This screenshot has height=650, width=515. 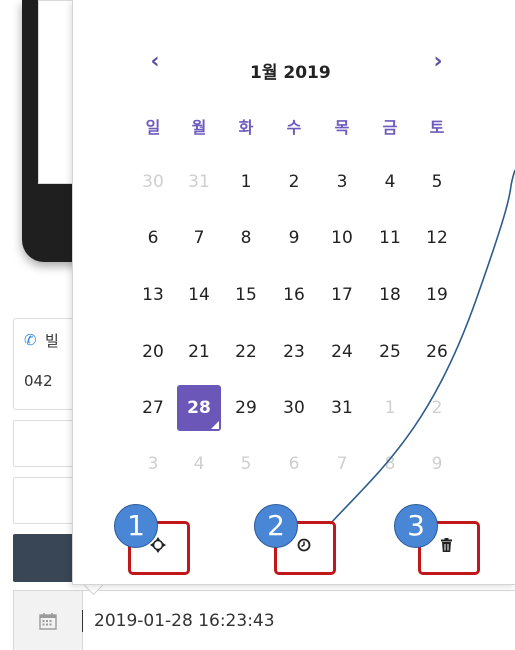 I want to click on day-cell: 8, so click(x=246, y=238).